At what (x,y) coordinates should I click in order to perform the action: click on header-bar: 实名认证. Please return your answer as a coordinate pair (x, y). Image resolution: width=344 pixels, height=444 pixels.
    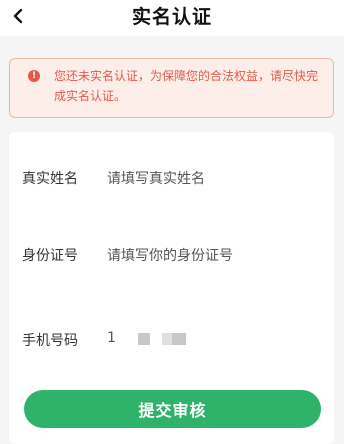
    Looking at the image, I should click on (172, 18).